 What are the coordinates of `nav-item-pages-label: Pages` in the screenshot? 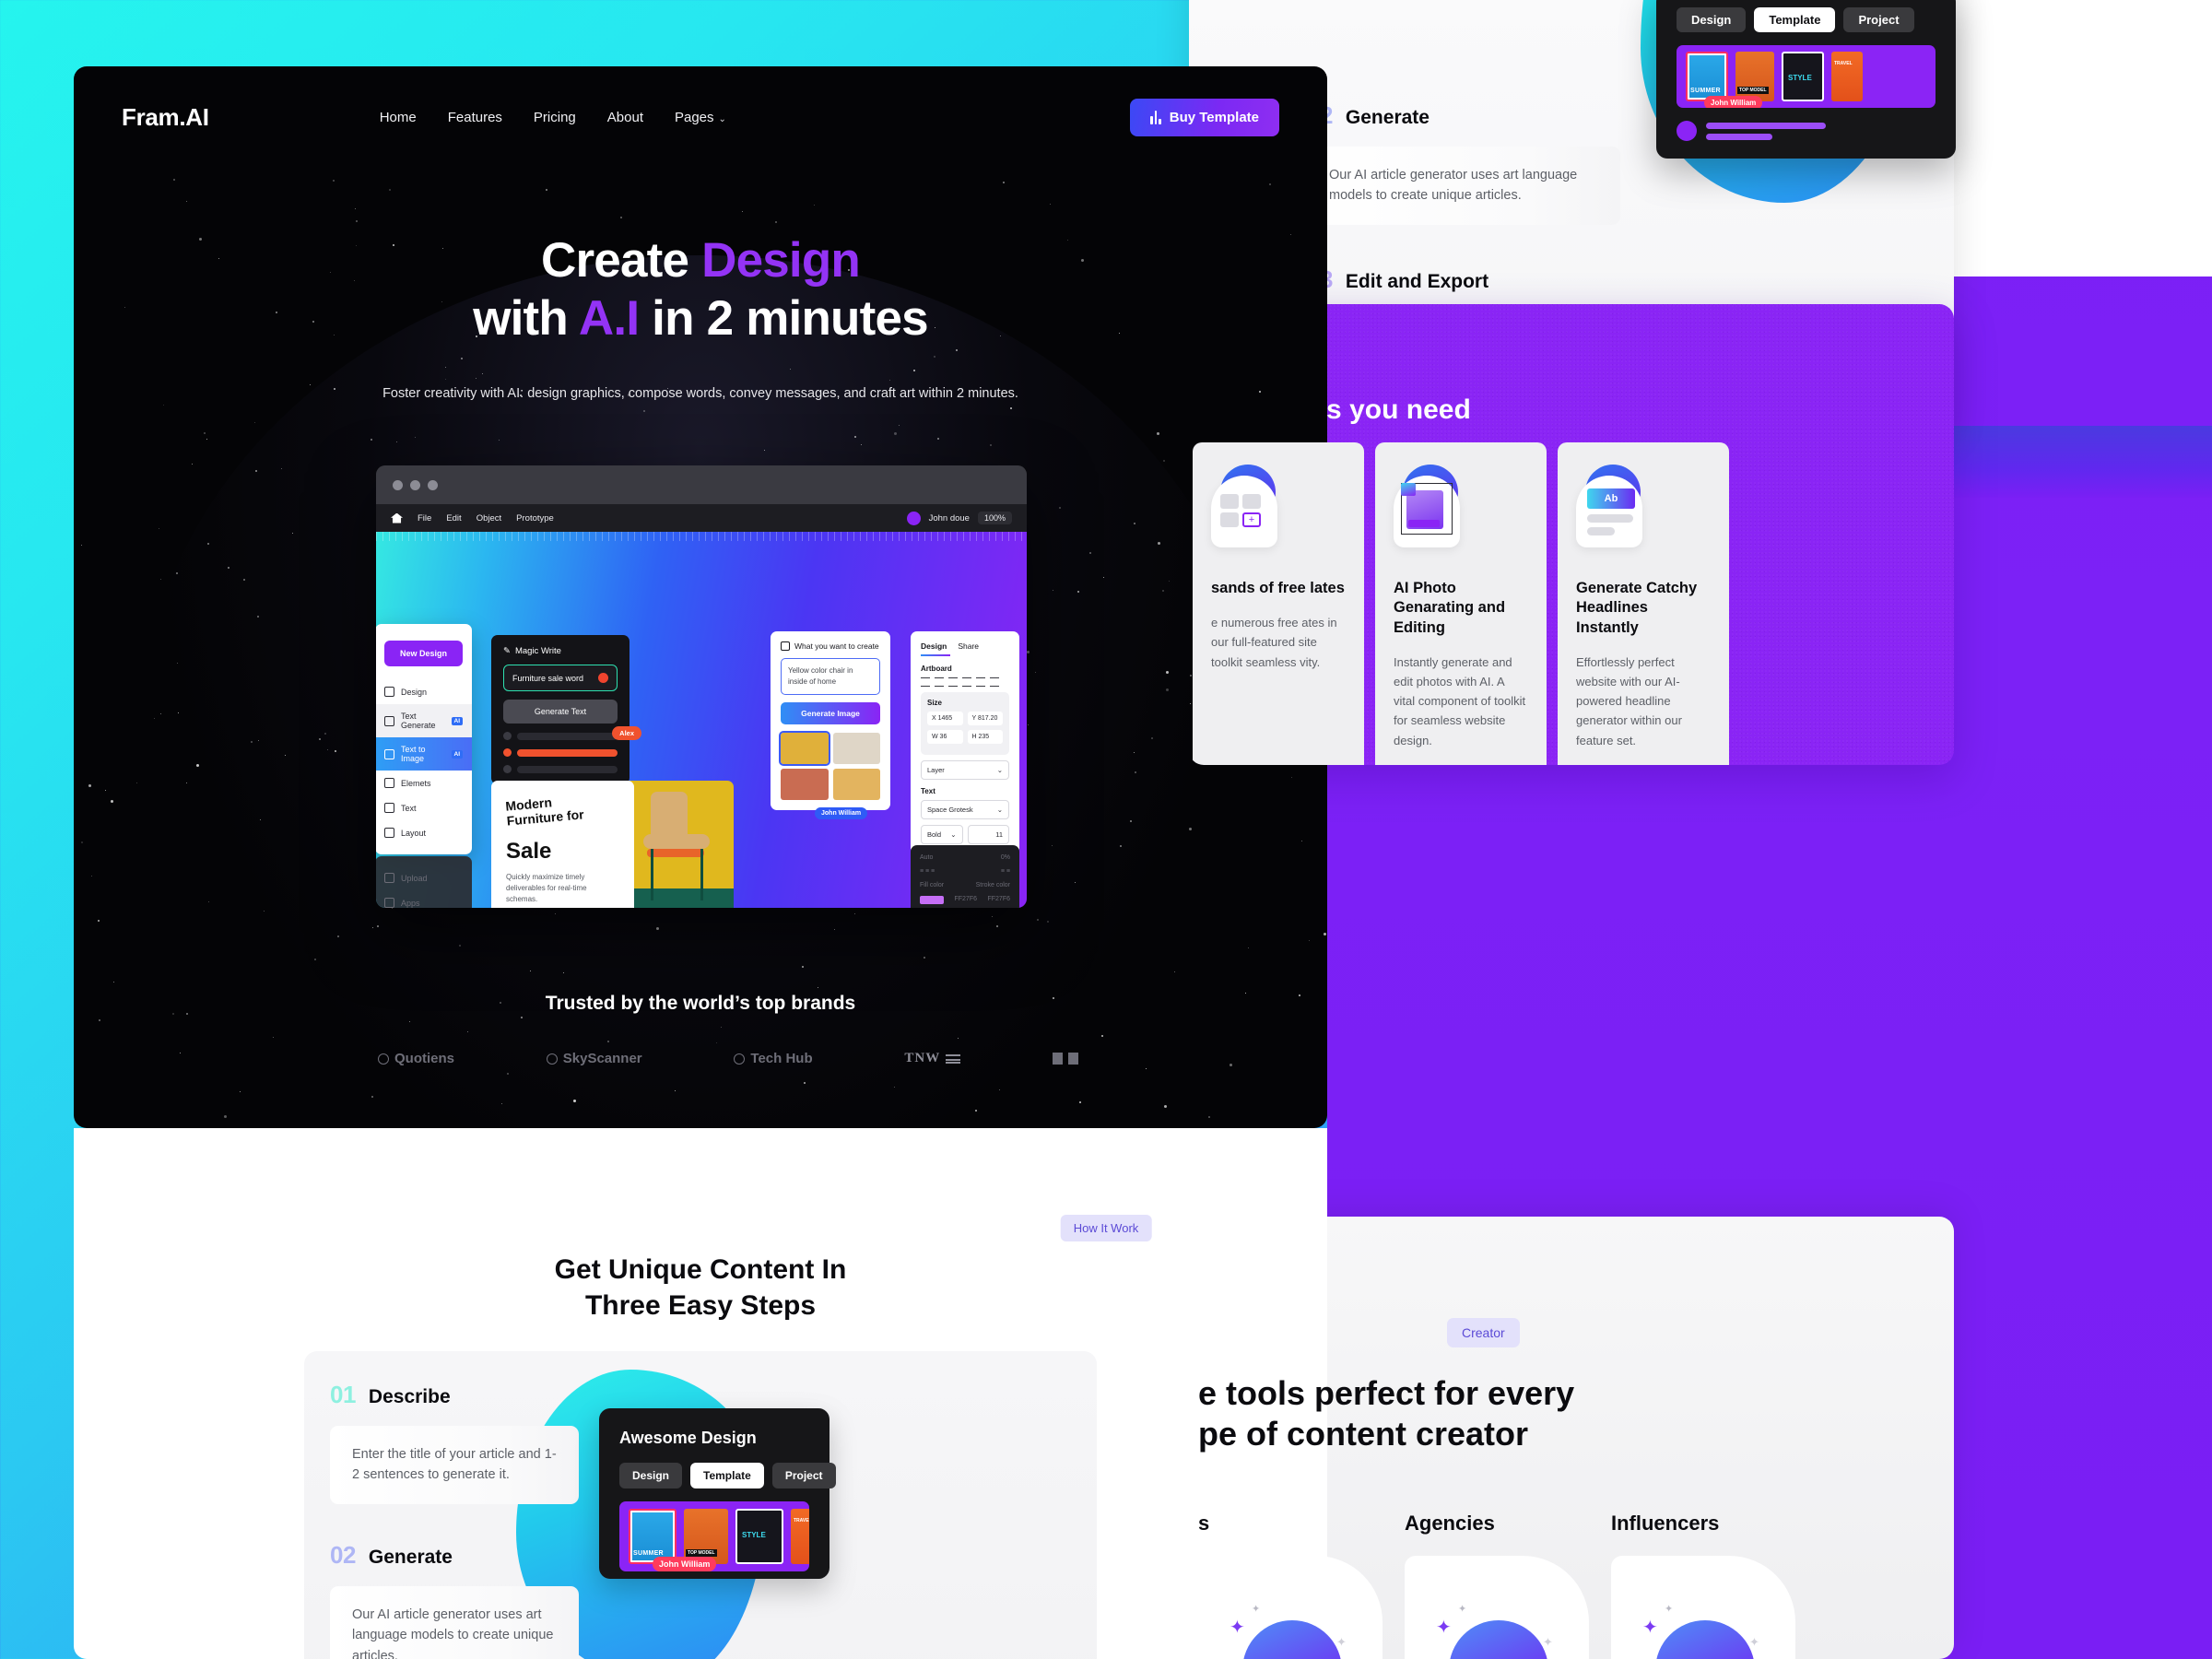 It's located at (694, 117).